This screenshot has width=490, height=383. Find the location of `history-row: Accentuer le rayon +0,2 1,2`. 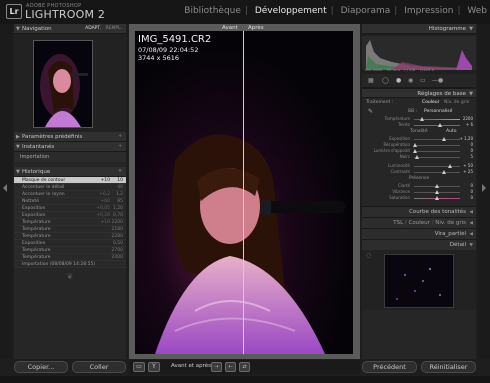

history-row: Accentuer le rayon +0,2 1,2 is located at coordinates (70, 194).